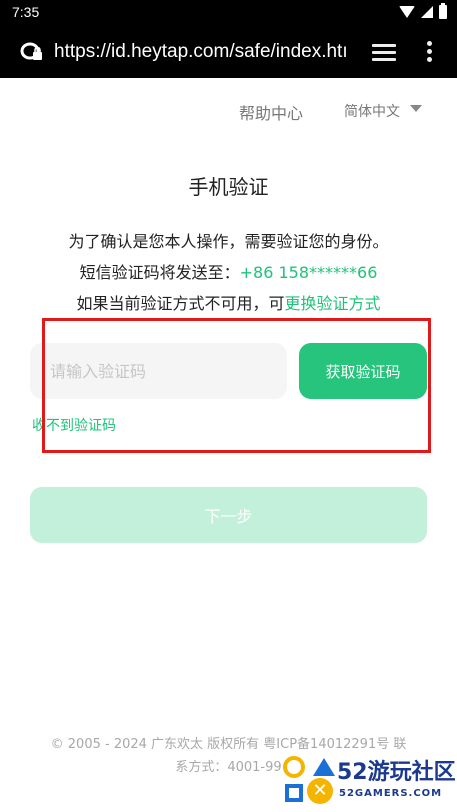 This screenshot has height=812, width=457. What do you see at coordinates (320, 791) in the screenshot?
I see `cross-shape-icon: ✕` at bounding box center [320, 791].